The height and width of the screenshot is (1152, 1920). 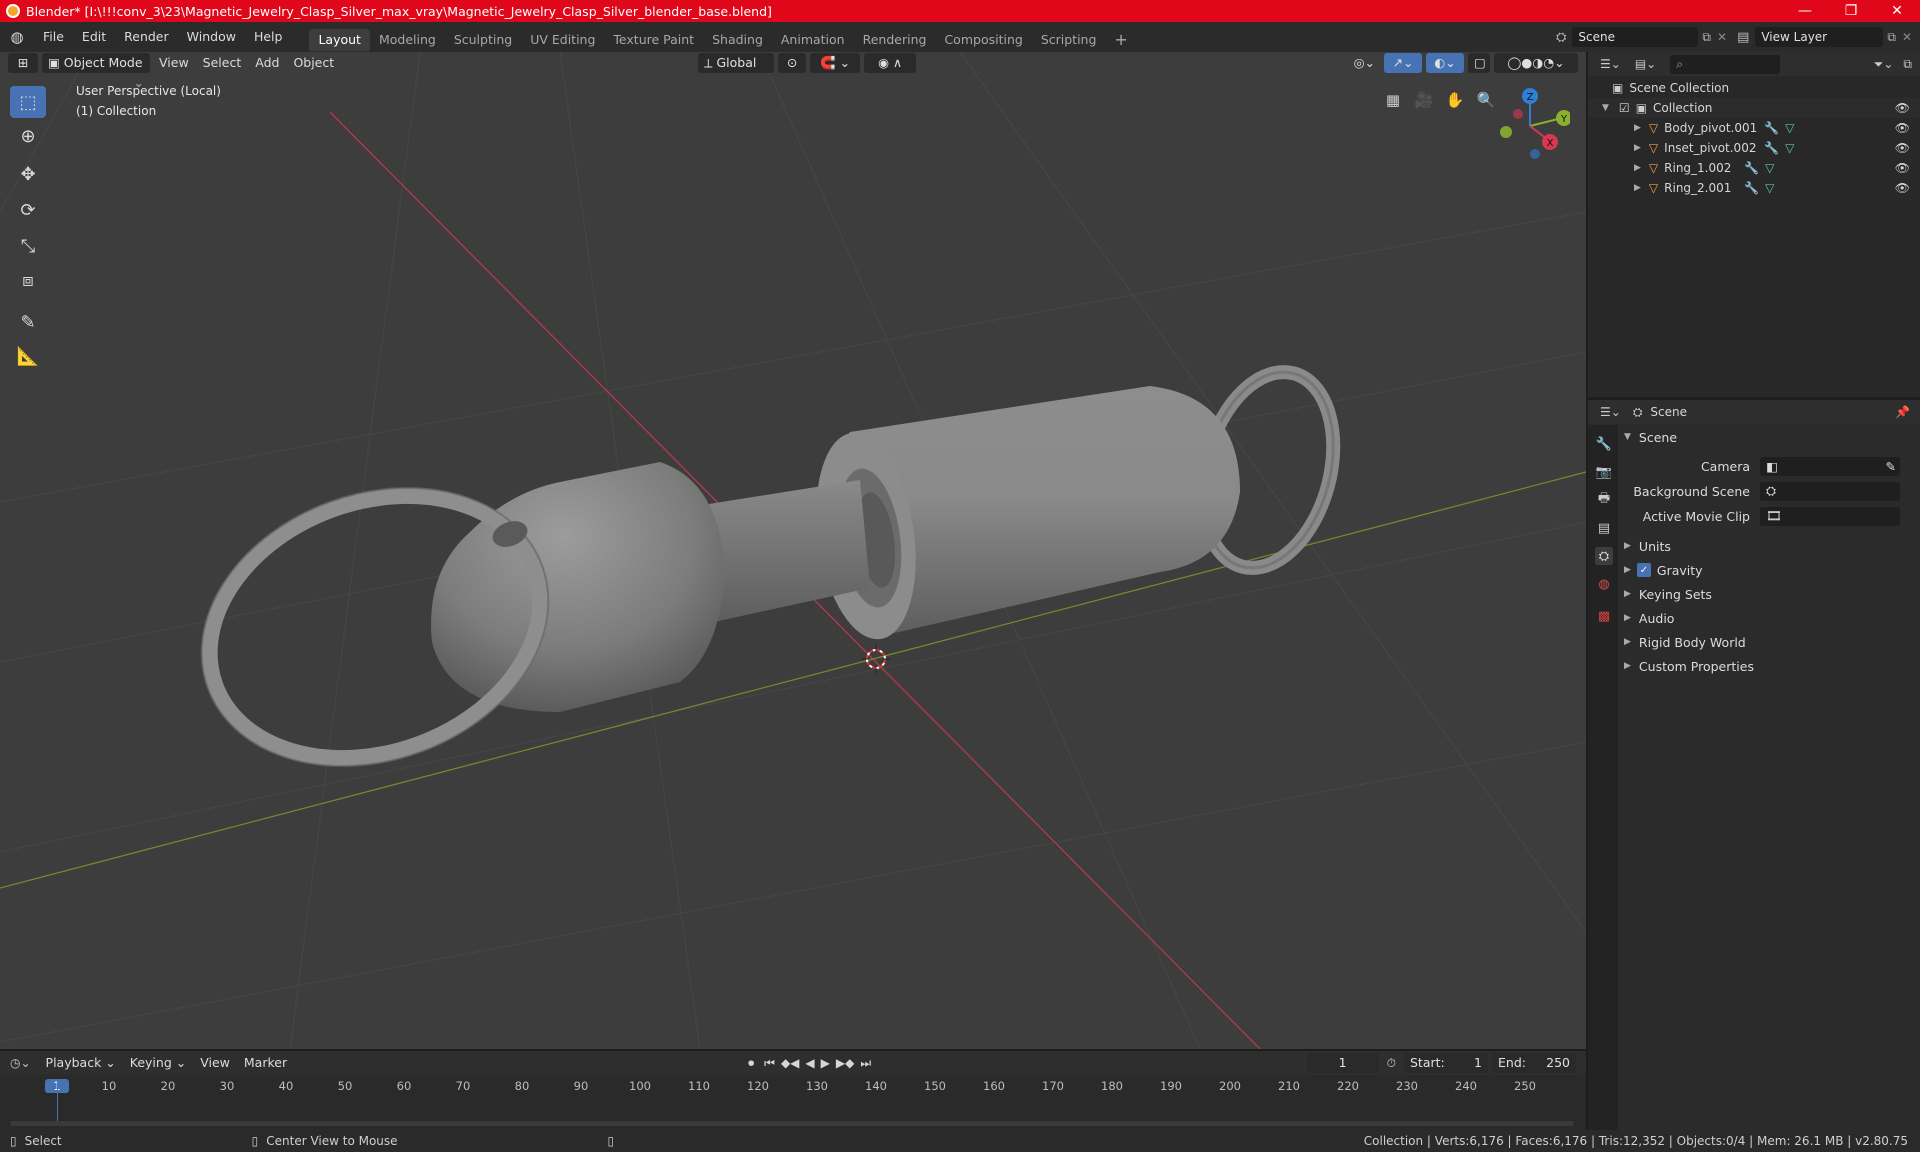 I want to click on scale-tool-icon: ⤡, so click(x=28, y=246).